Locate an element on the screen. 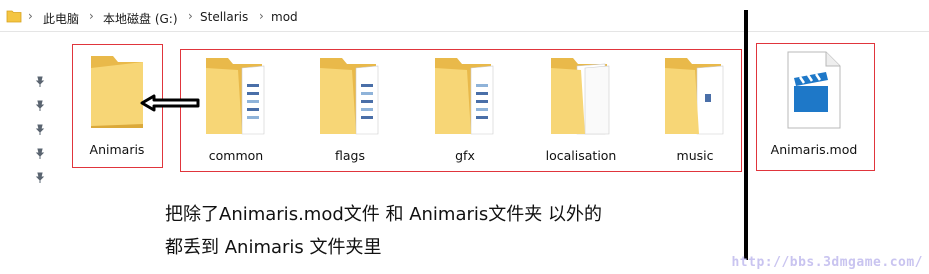 The width and height of the screenshot is (929, 274). folder-common: common is located at coordinates (236, 110).